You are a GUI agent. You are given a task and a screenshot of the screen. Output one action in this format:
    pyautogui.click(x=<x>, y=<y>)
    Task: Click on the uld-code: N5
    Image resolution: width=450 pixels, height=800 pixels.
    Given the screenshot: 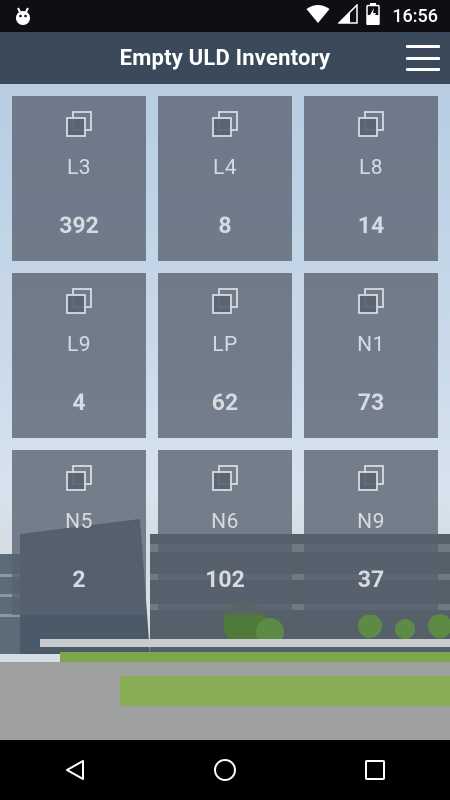 What is the action you would take?
    pyautogui.click(x=79, y=522)
    